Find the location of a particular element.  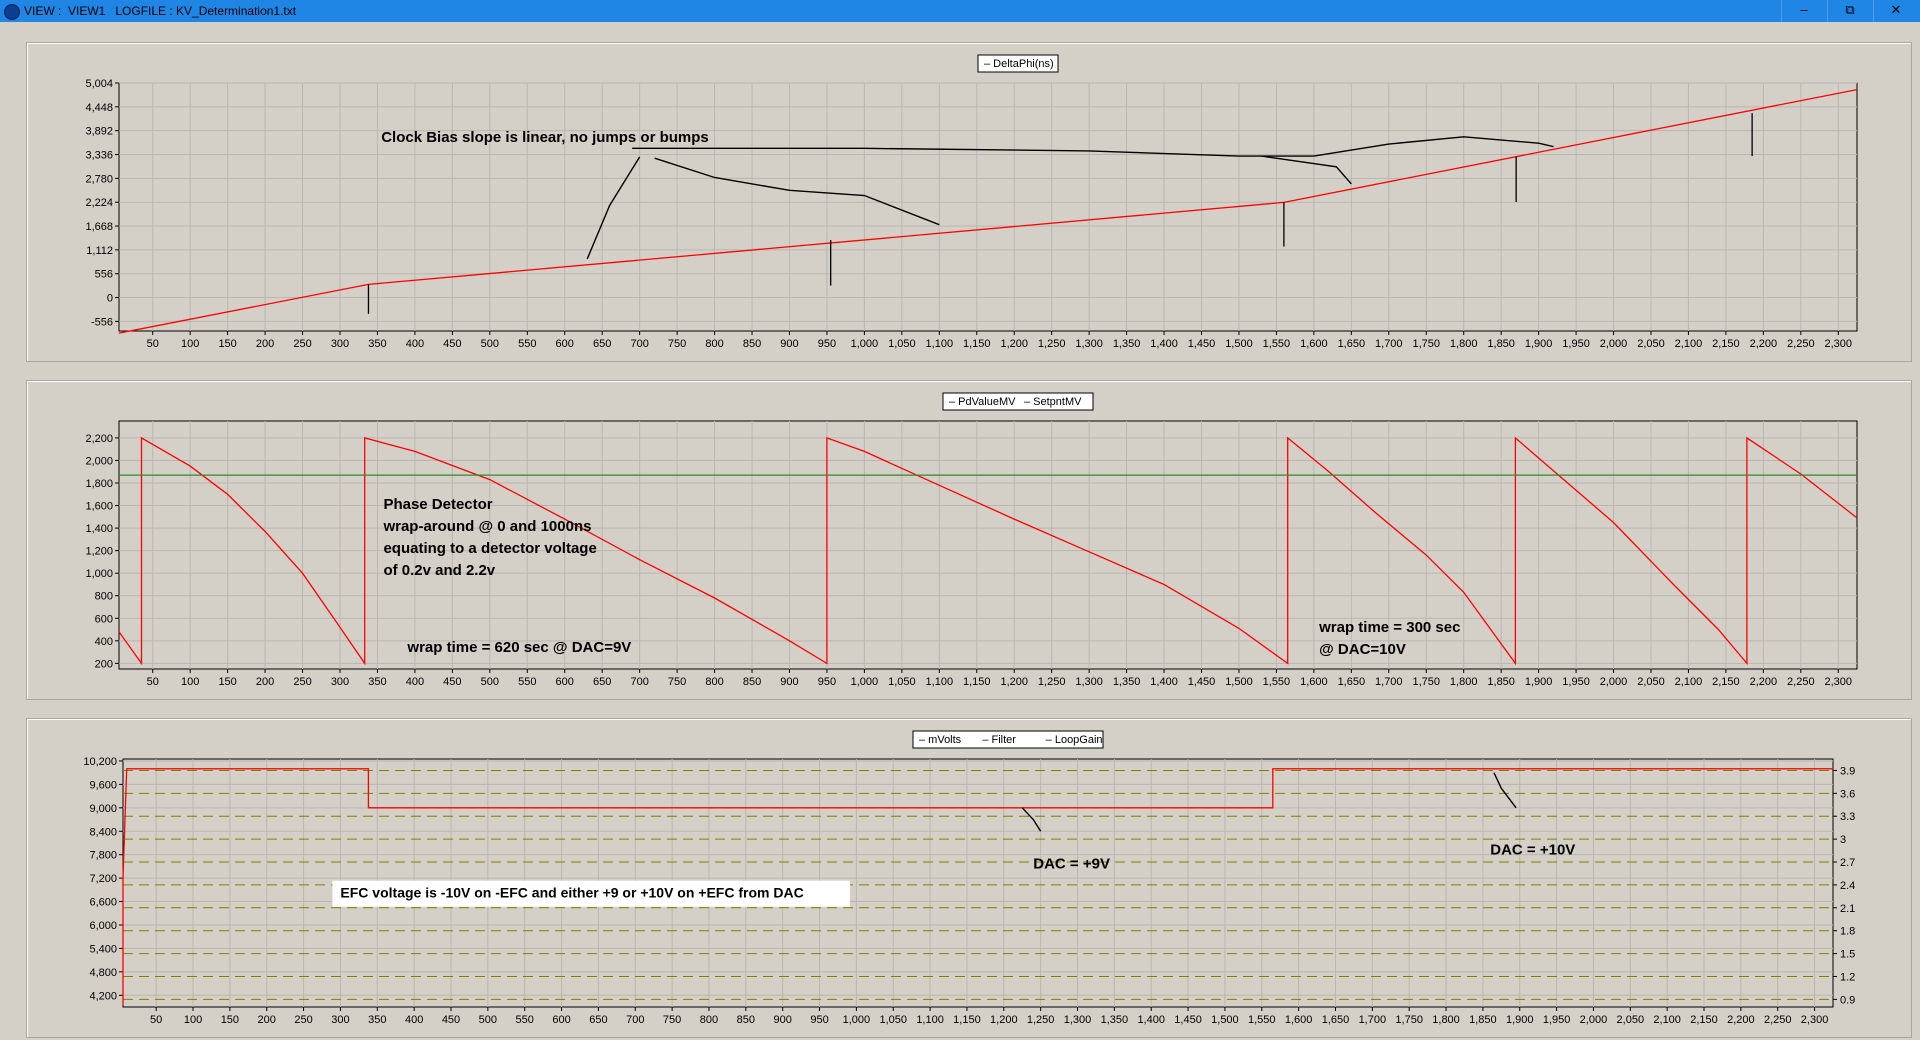

y-tick-label: 400 is located at coordinates (104, 642).